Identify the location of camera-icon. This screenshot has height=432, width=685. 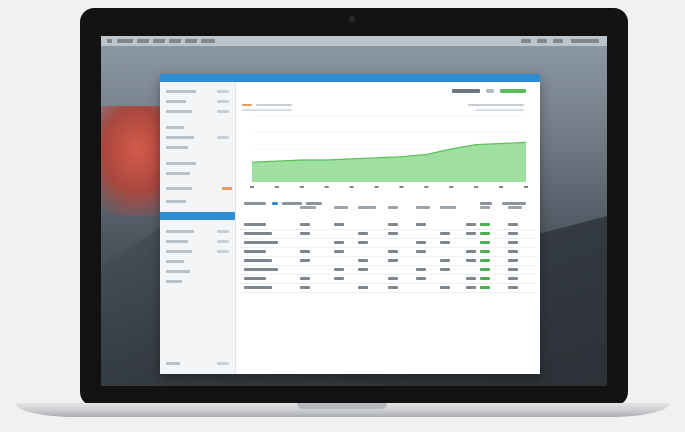
(352, 19).